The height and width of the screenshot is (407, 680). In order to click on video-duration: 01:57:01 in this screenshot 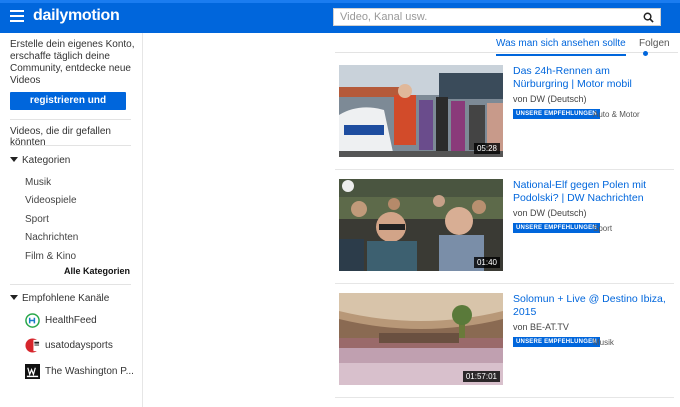, I will do `click(481, 376)`.